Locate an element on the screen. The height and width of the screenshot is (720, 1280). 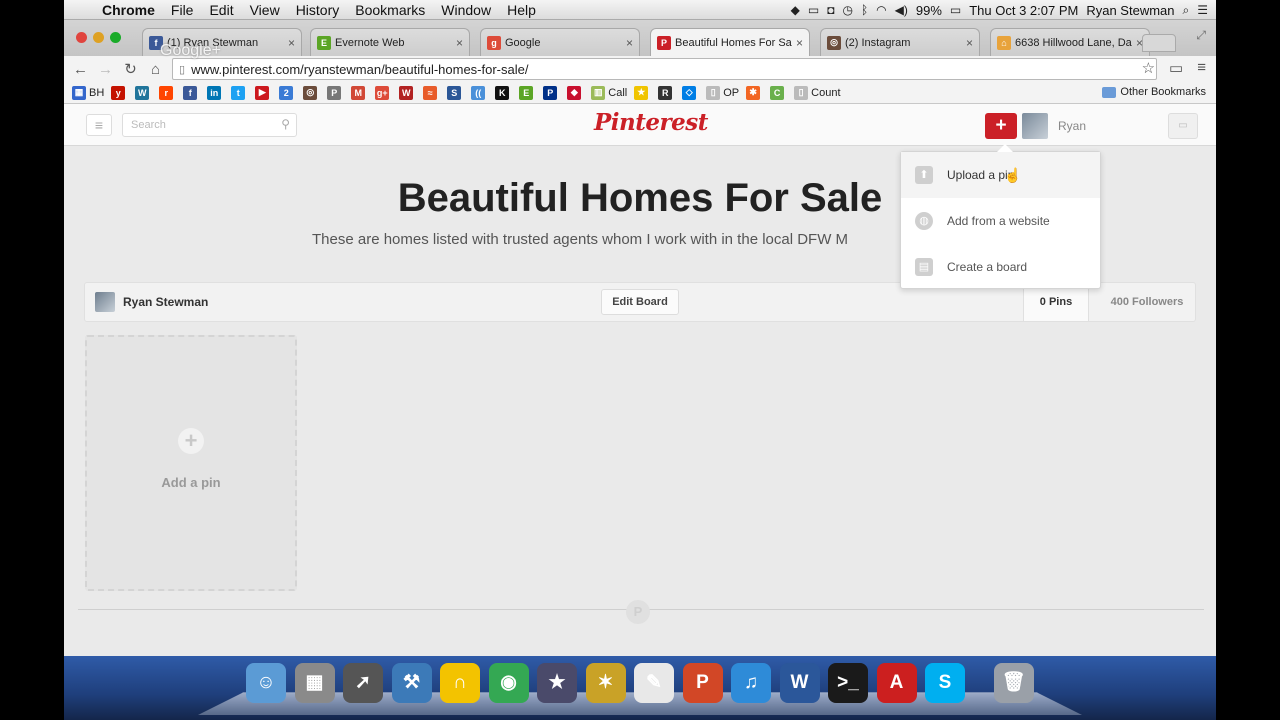
browser-tab: E Evernote Web × is located at coordinates (390, 42).